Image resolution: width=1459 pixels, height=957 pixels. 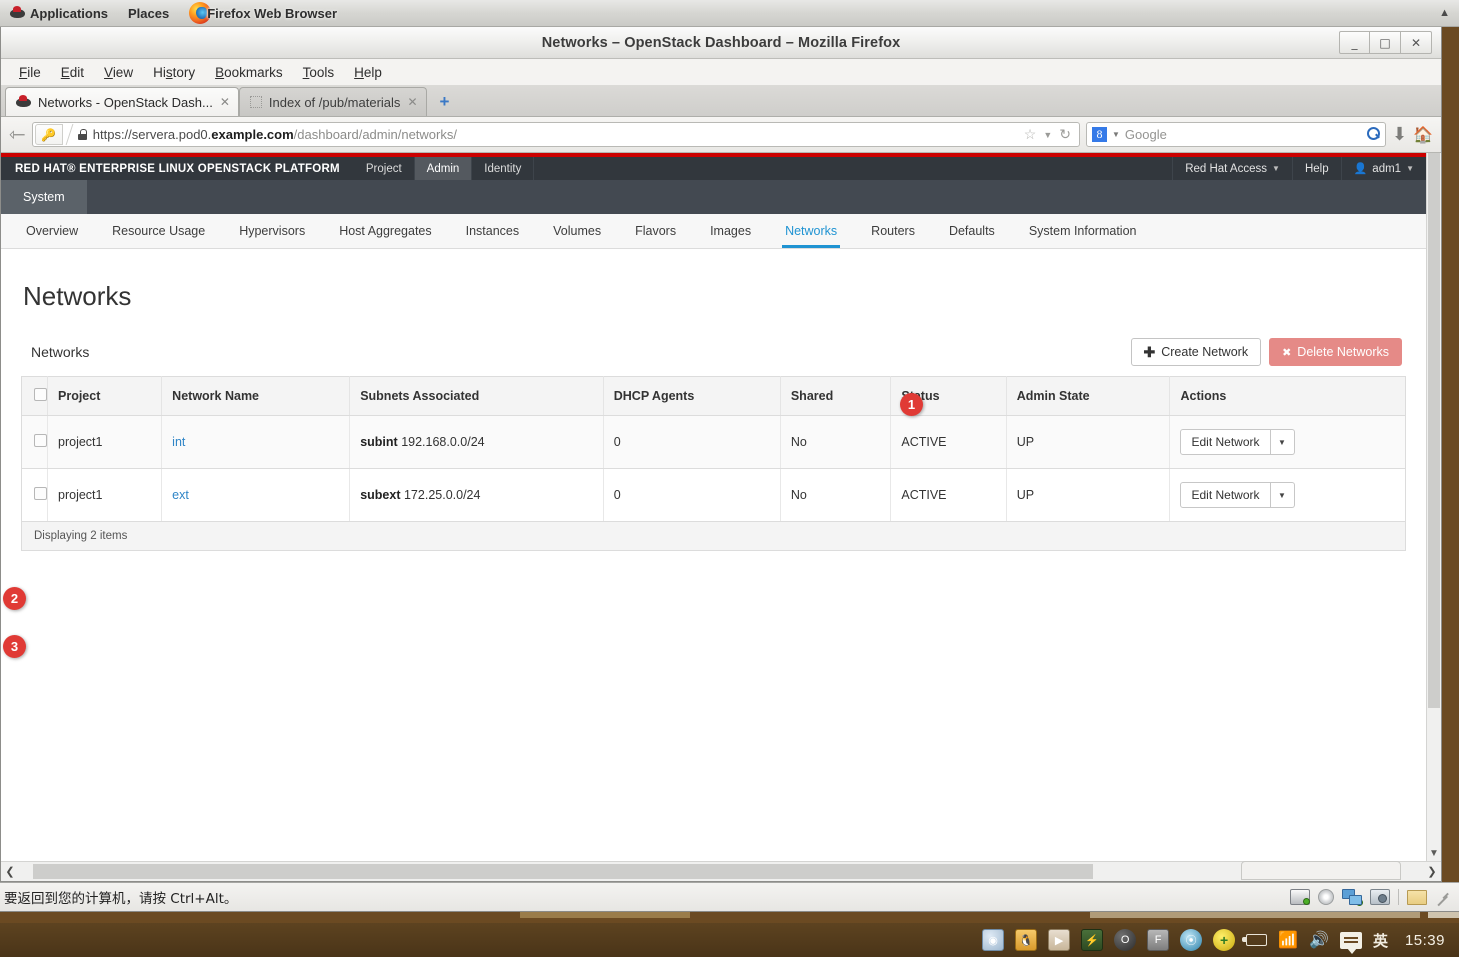 What do you see at coordinates (1232, 168) in the screenshot?
I see `redhat-access-menu: Red Hat Access ▼` at bounding box center [1232, 168].